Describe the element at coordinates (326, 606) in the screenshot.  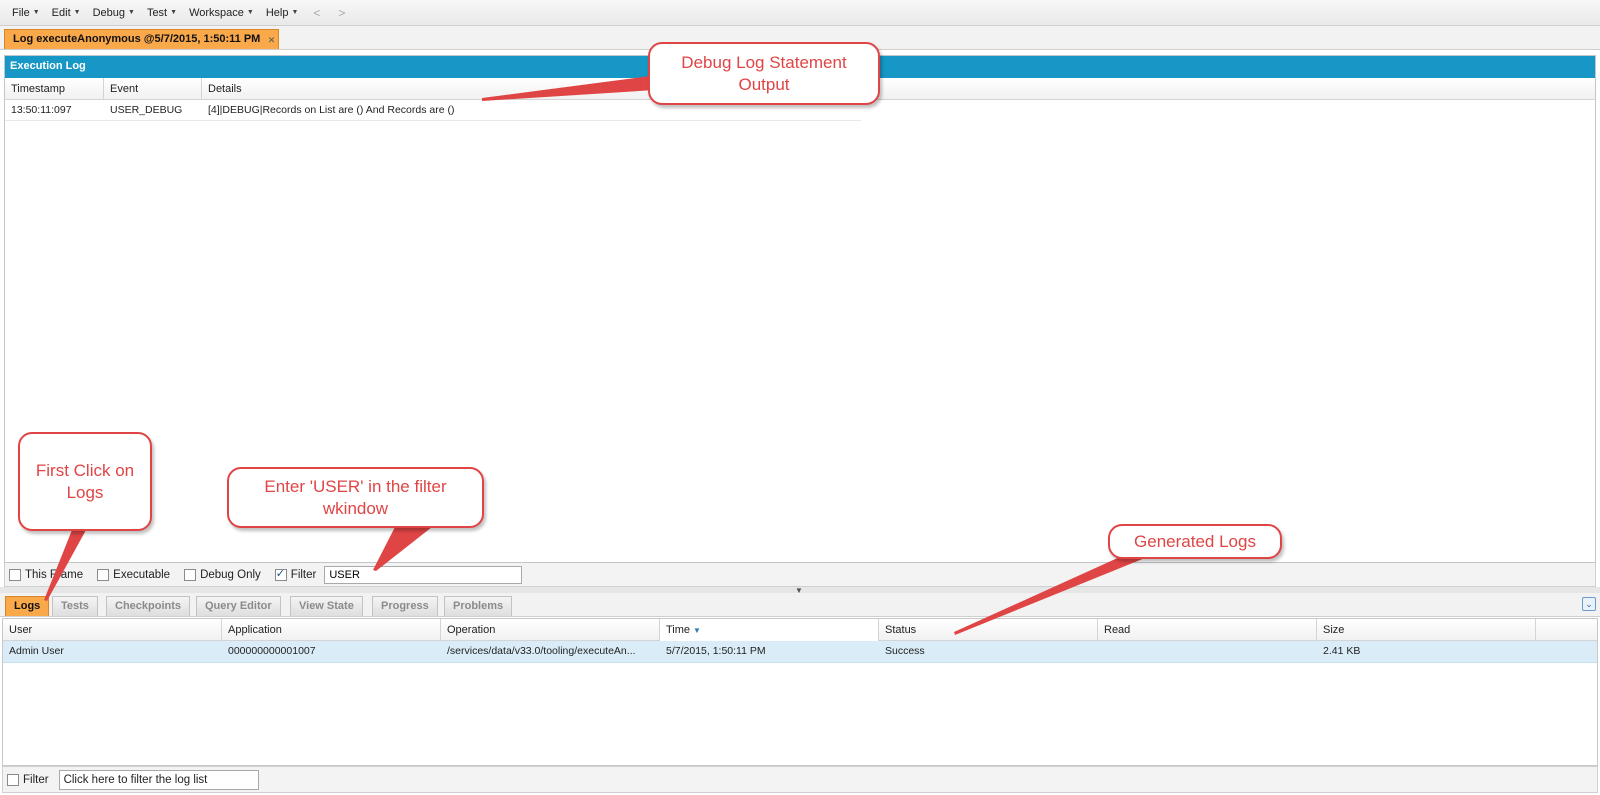
I see `tab-view-state: View State` at that location.